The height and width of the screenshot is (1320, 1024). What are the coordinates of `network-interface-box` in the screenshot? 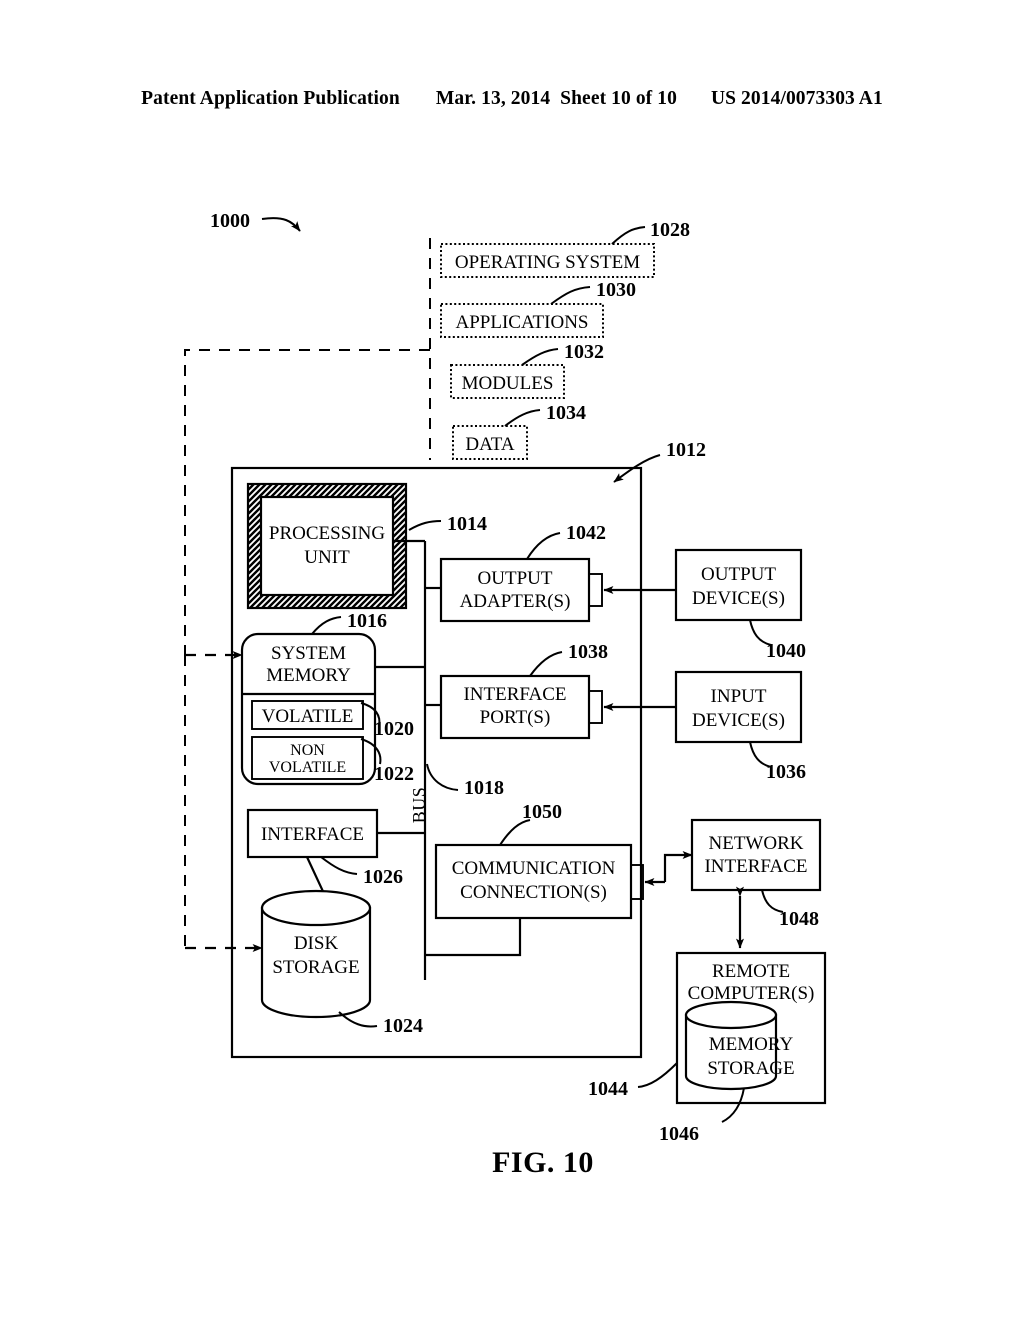 It's located at (756, 855).